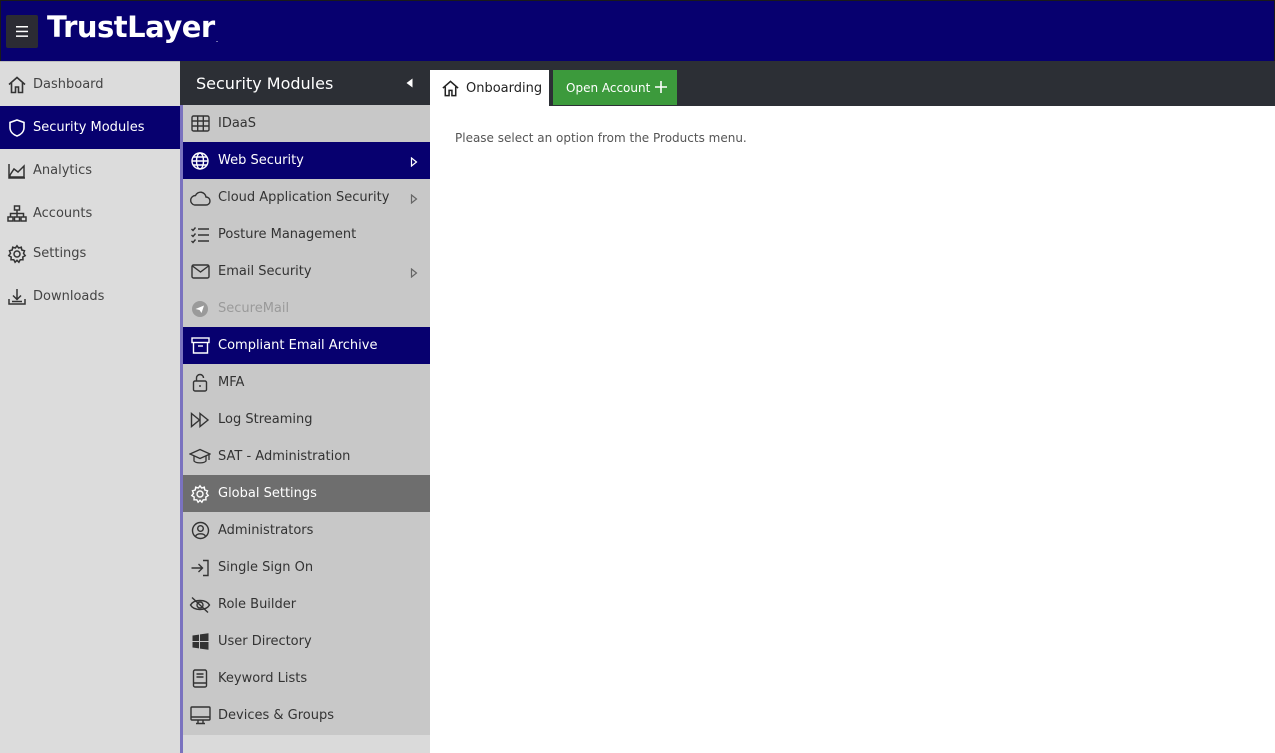  What do you see at coordinates (200, 457) in the screenshot?
I see `graduation-cap-icon` at bounding box center [200, 457].